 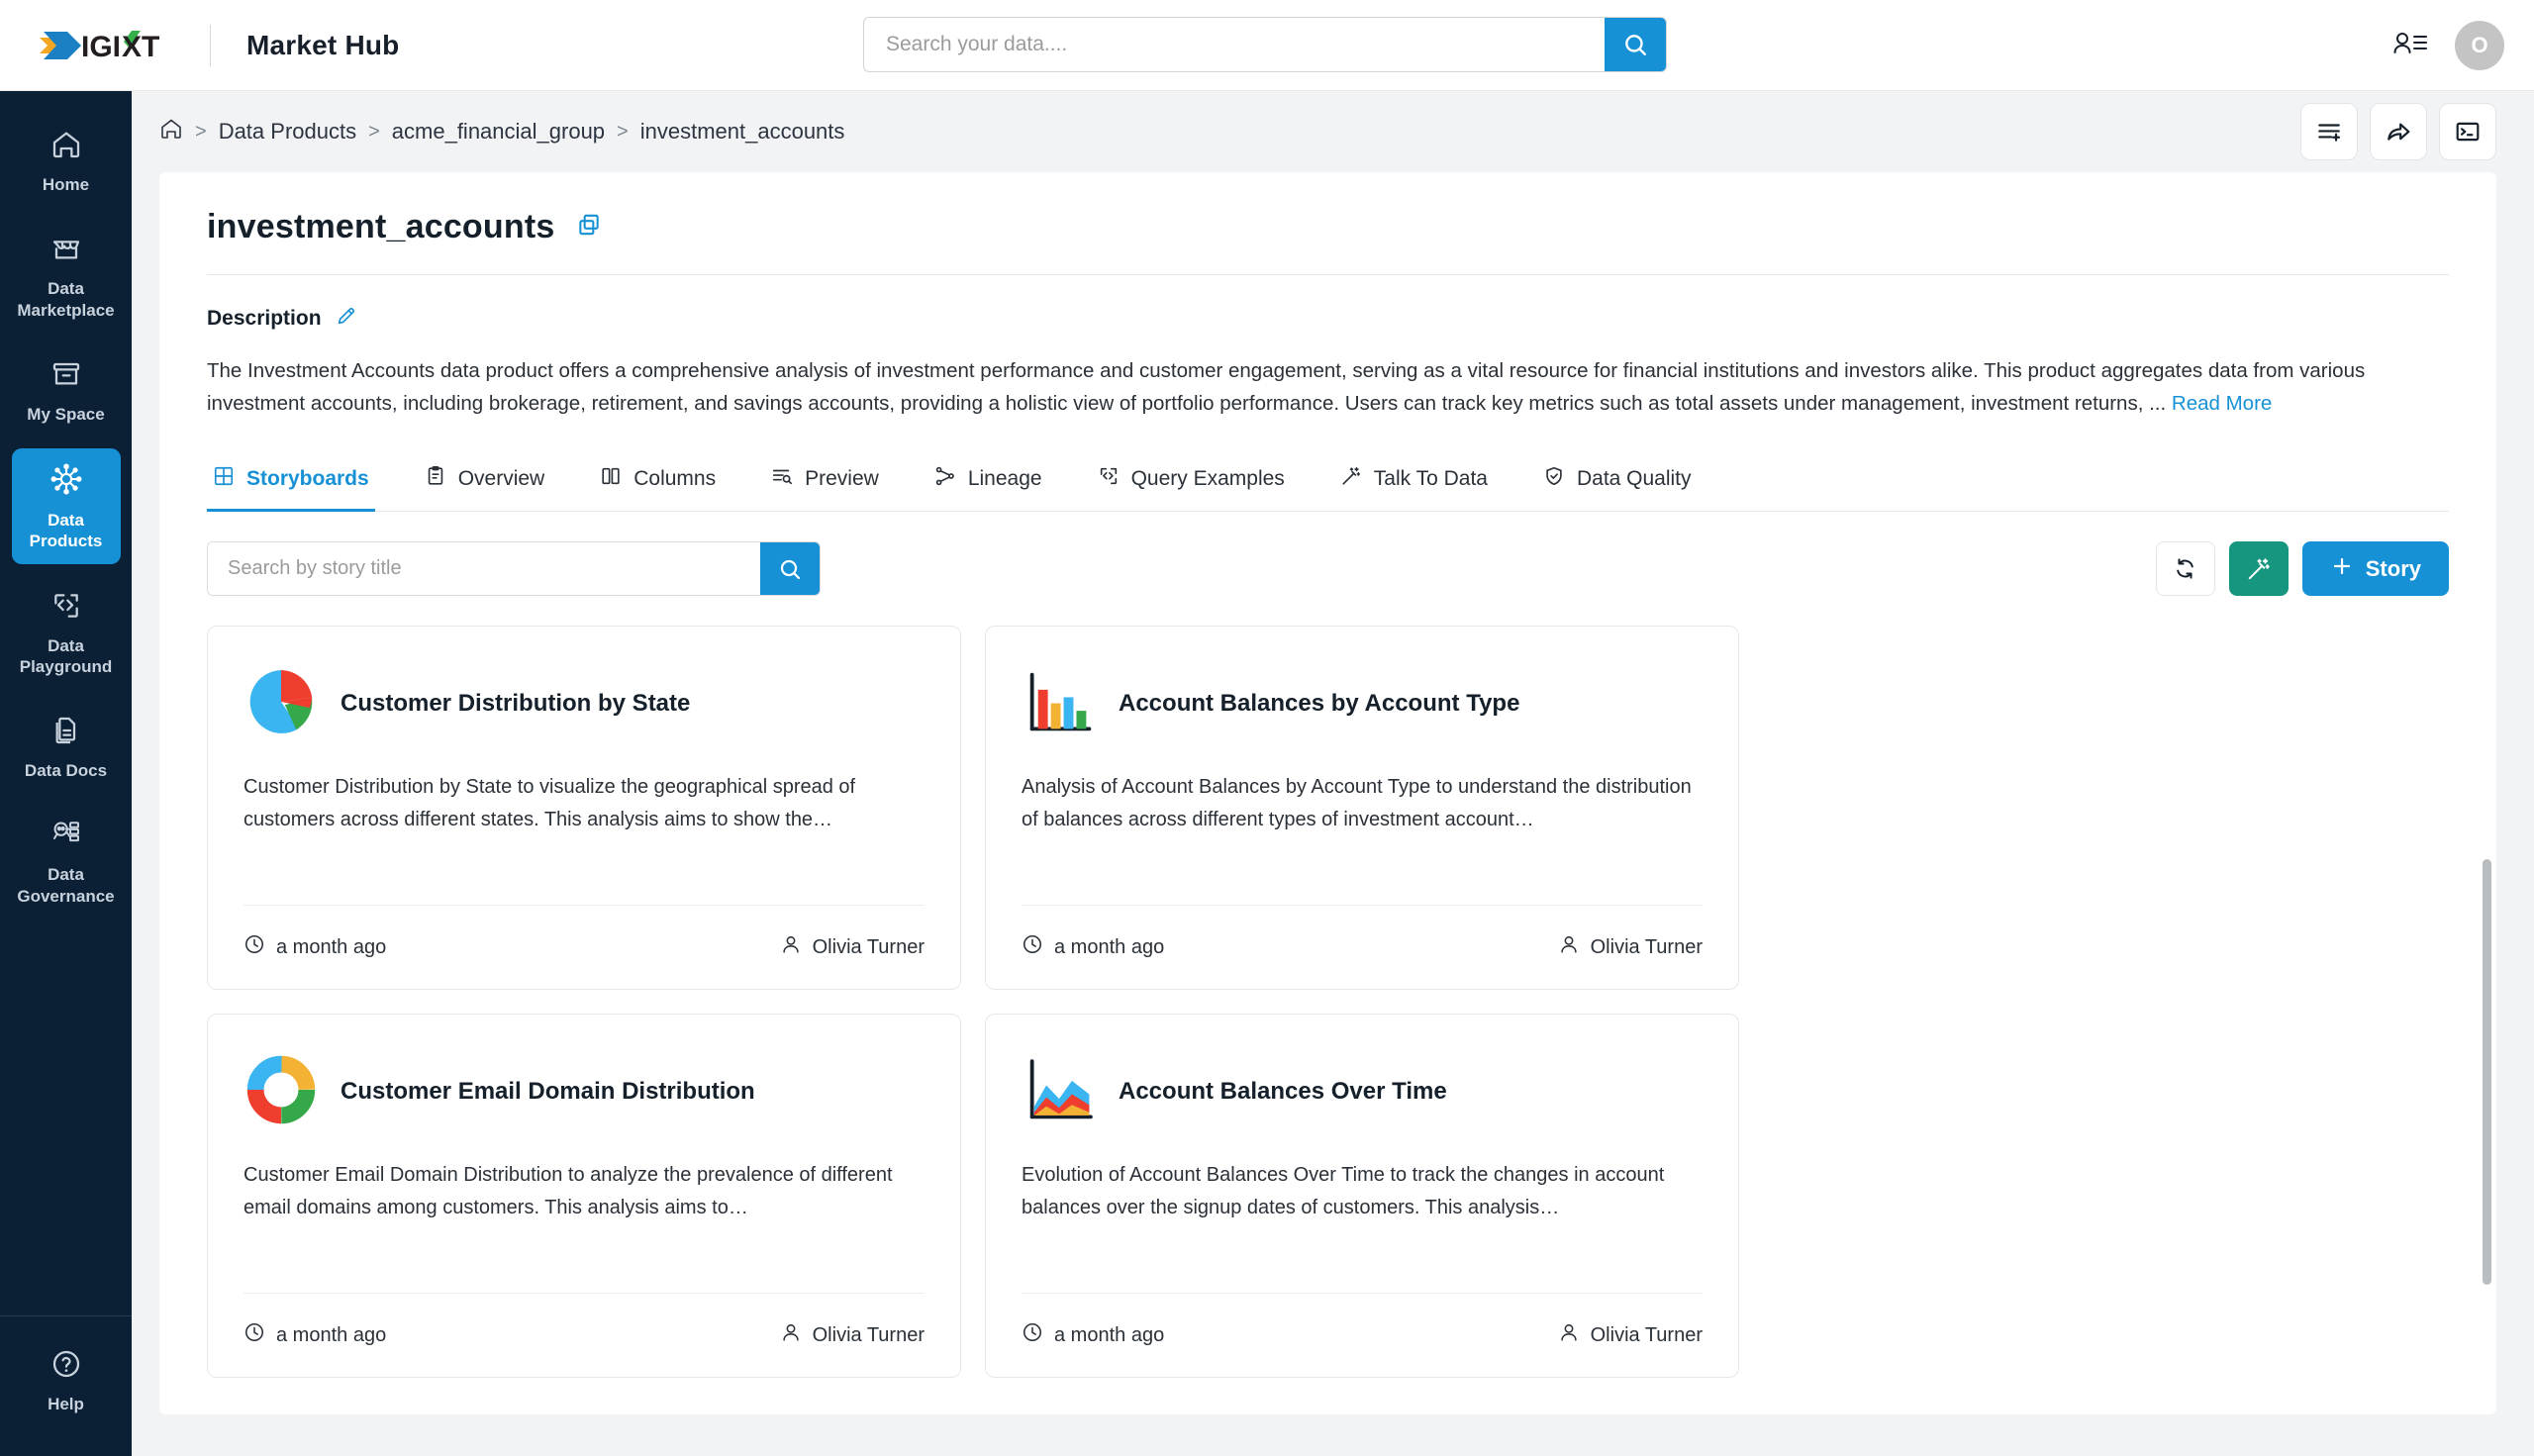 I want to click on store-icon, so click(x=66, y=251).